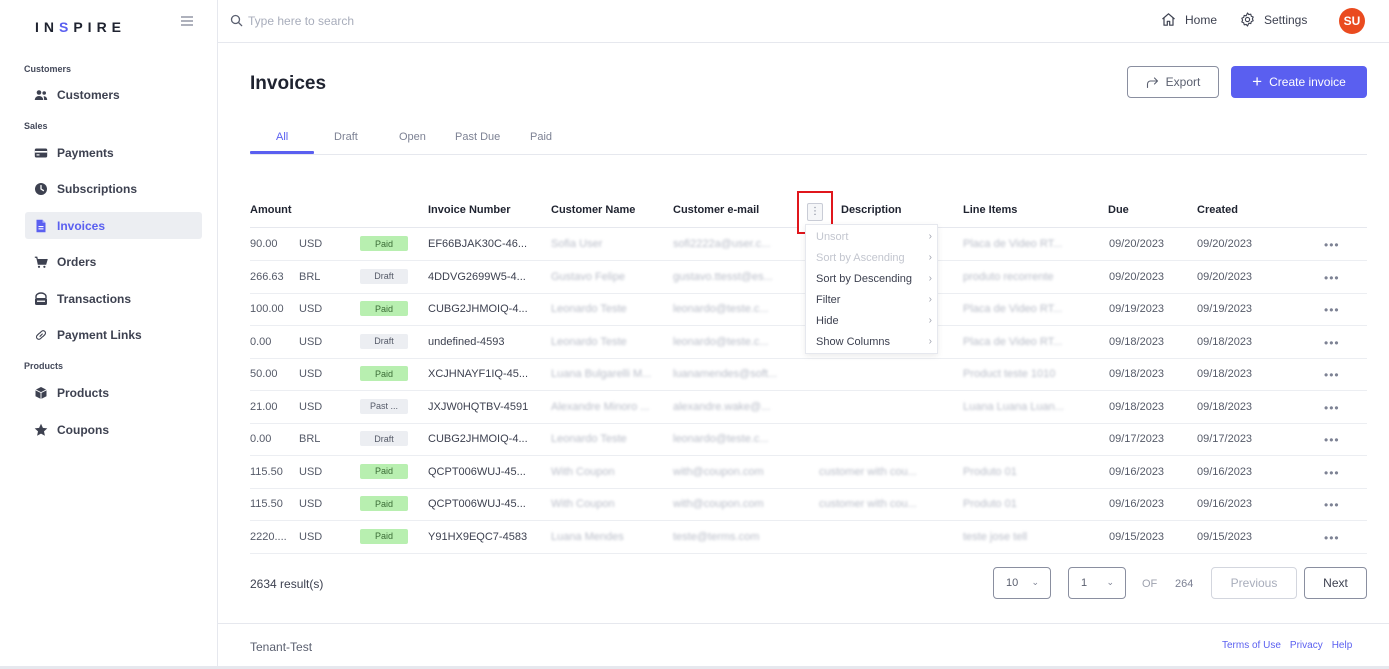 The image size is (1389, 669). I want to click on column-header-customer-email: Customer e-mail, so click(716, 210).